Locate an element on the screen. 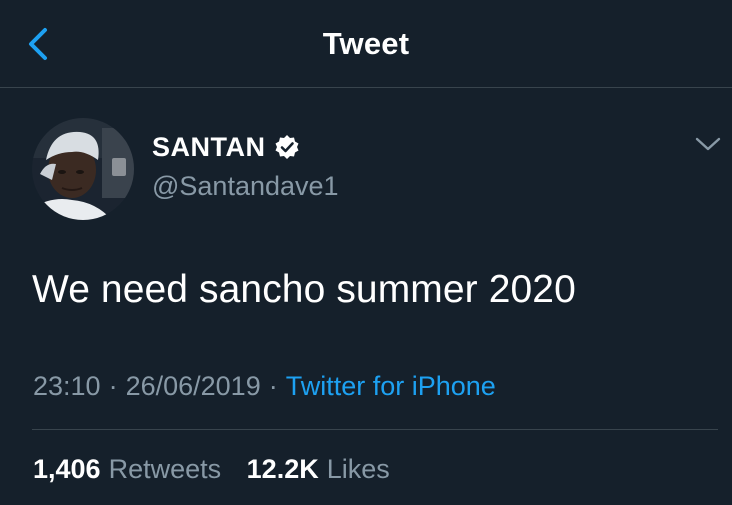  avatar-image is located at coordinates (83, 169).